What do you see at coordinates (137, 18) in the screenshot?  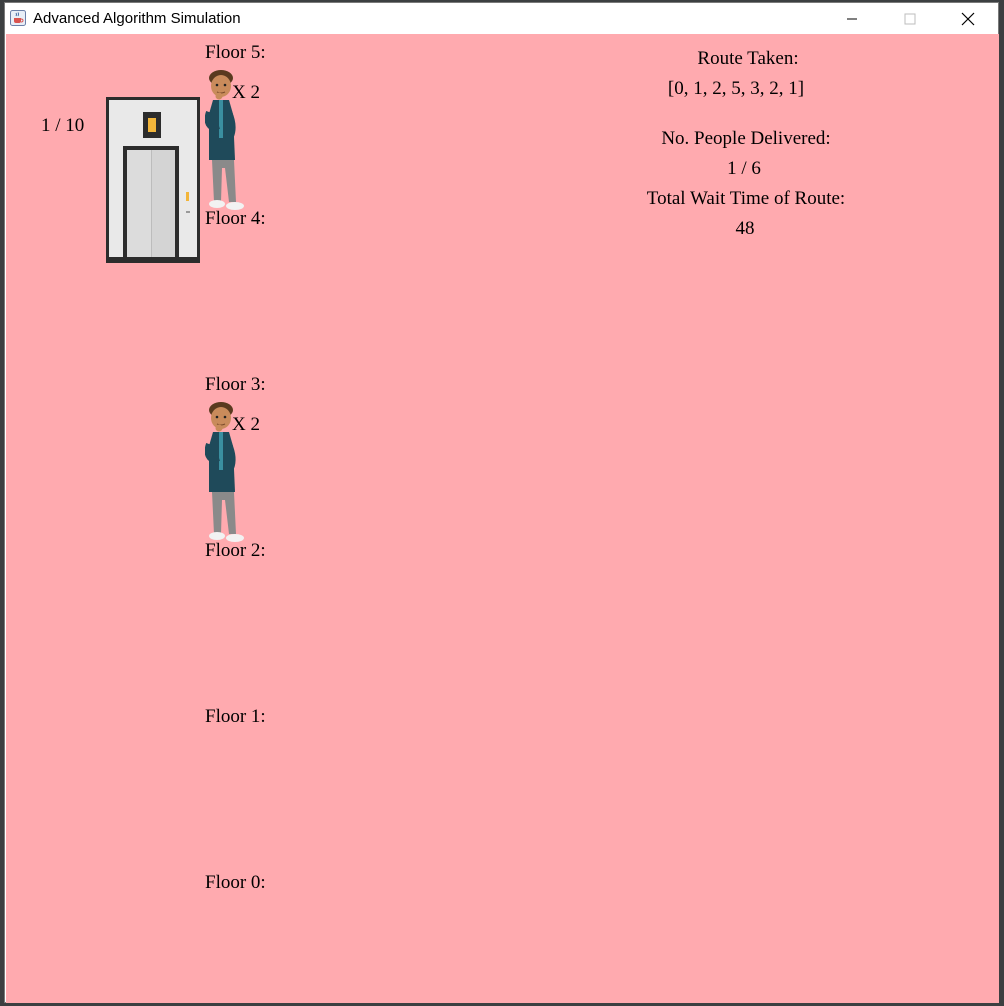 I see `window-title: Advanced Algorithm Simulation` at bounding box center [137, 18].